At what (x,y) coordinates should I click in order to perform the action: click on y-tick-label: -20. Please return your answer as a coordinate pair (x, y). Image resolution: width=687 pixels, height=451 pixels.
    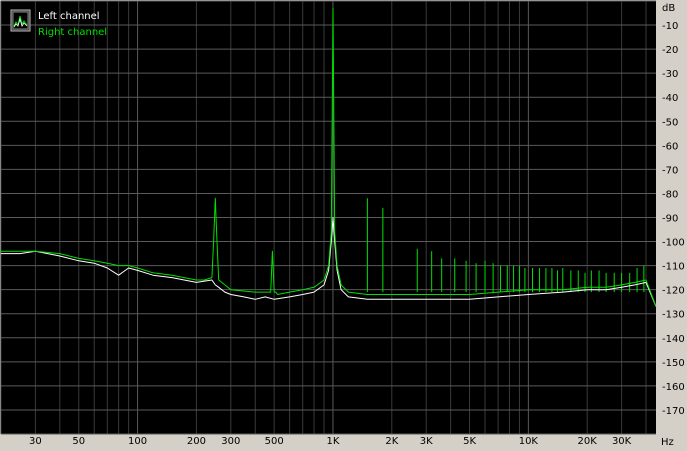
    Looking at the image, I should click on (670, 50).